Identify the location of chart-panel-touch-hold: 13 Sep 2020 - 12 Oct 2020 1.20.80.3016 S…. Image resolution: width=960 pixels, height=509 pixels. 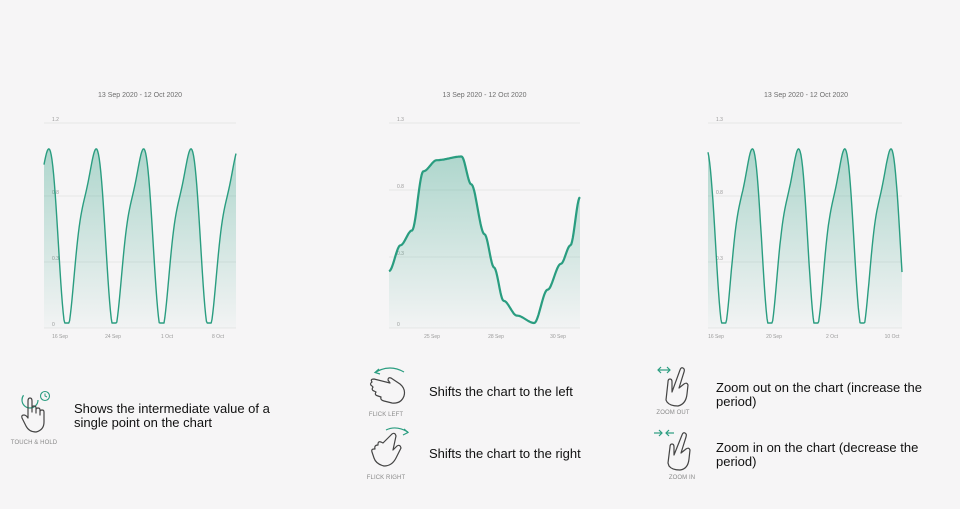
(140, 215).